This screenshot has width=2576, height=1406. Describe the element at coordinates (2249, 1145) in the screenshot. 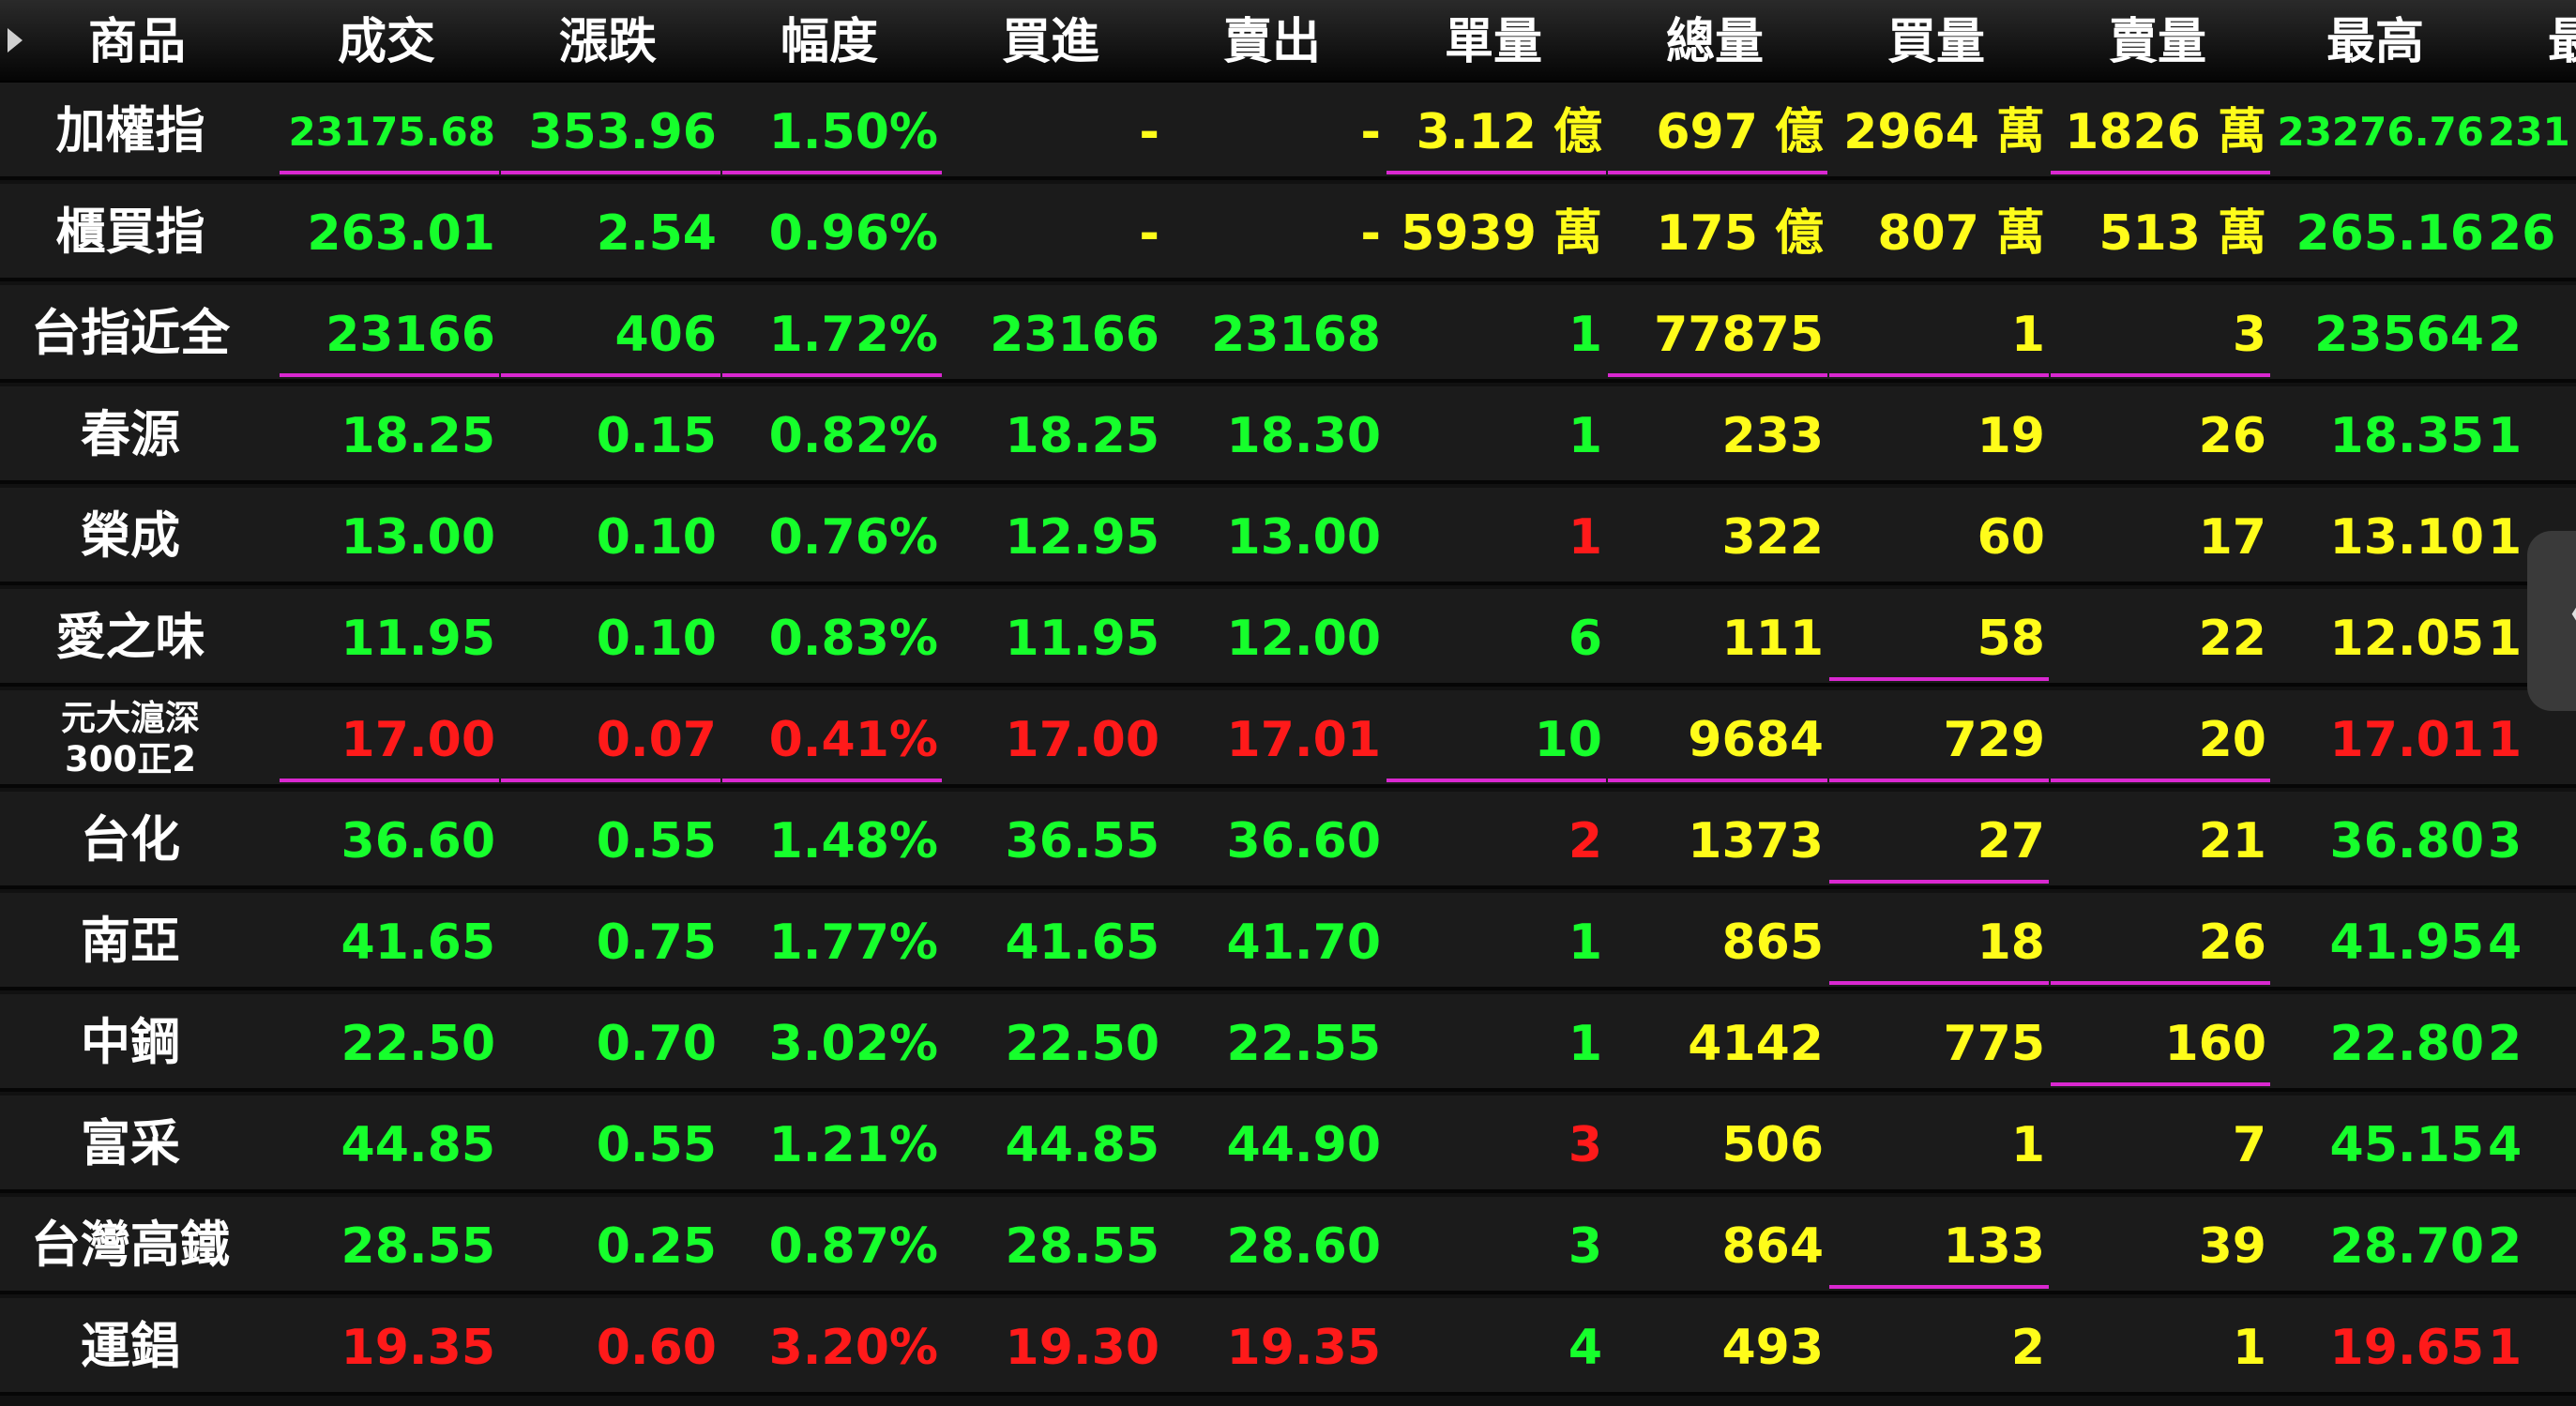

I see `ask-volume: 7` at that location.